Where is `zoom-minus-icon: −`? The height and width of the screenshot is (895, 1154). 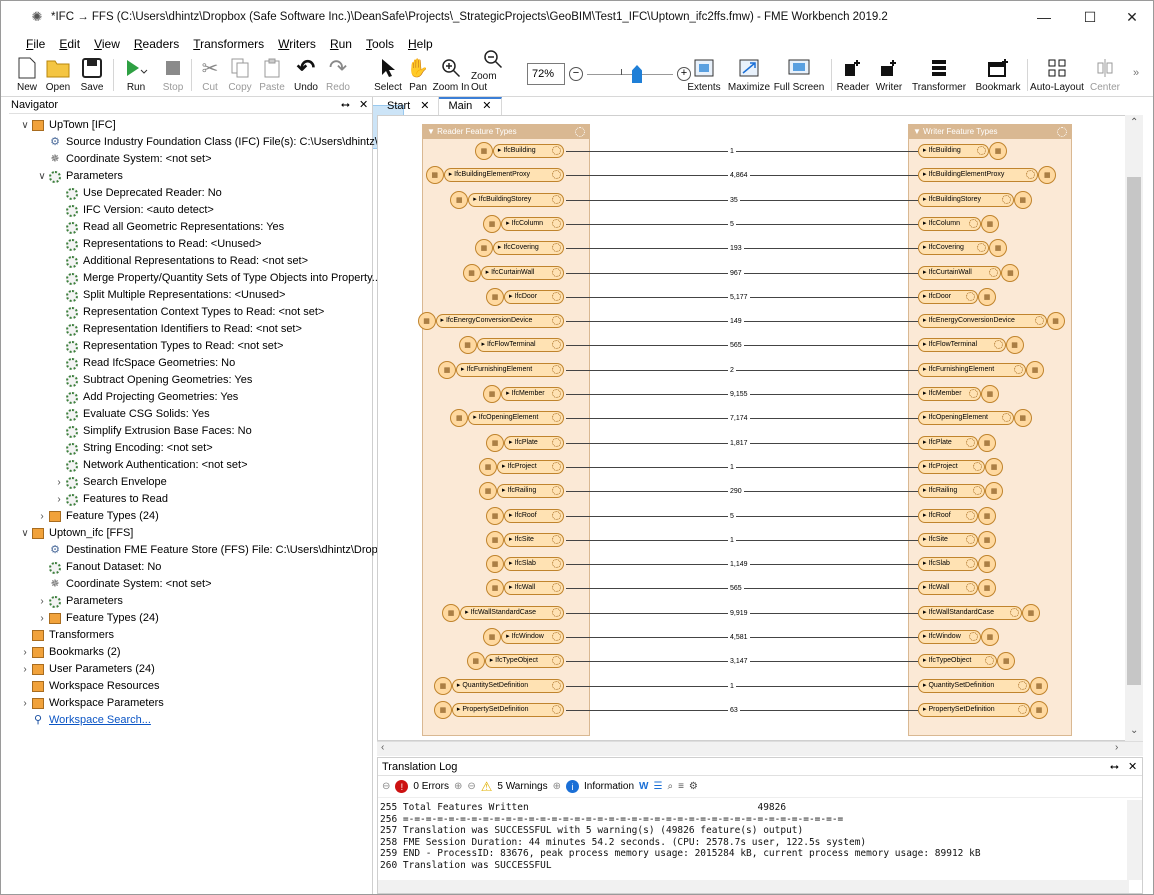 zoom-minus-icon: − is located at coordinates (576, 74).